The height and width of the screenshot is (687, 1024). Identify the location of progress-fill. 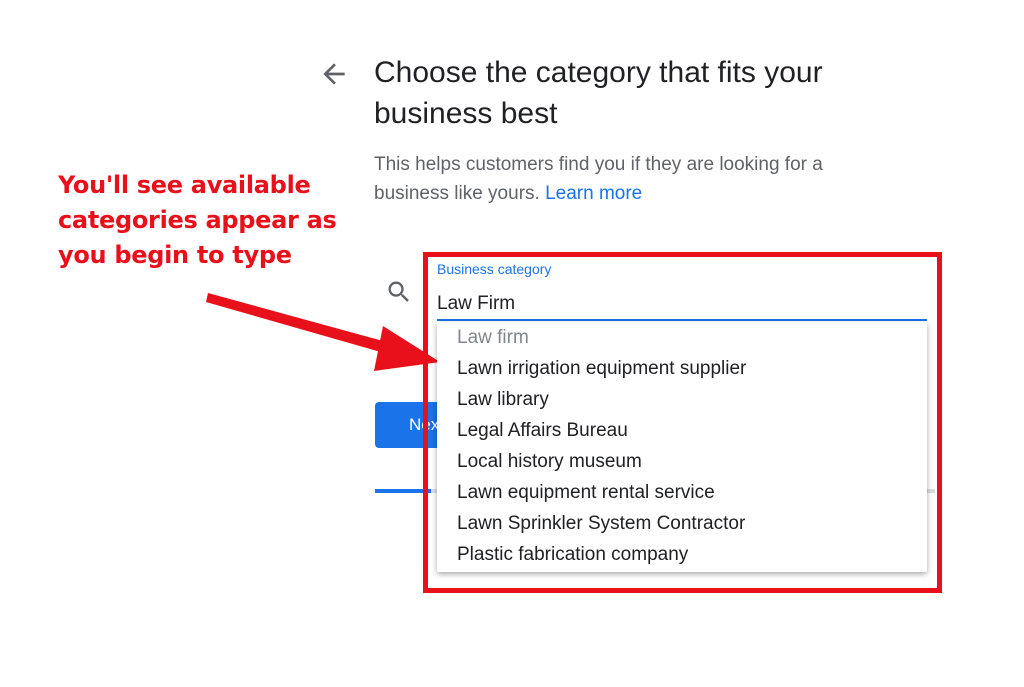
(403, 491).